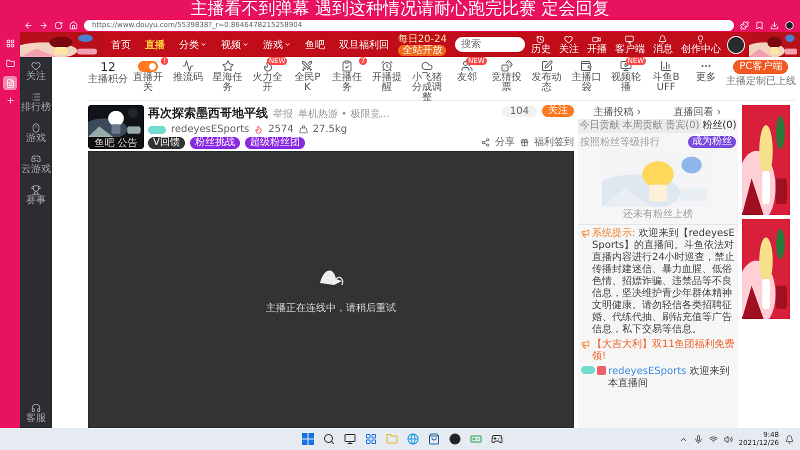 The height and width of the screenshot is (450, 800). What do you see at coordinates (307, 83) in the screenshot?
I see `tool-label: 全民PK` at bounding box center [307, 83].